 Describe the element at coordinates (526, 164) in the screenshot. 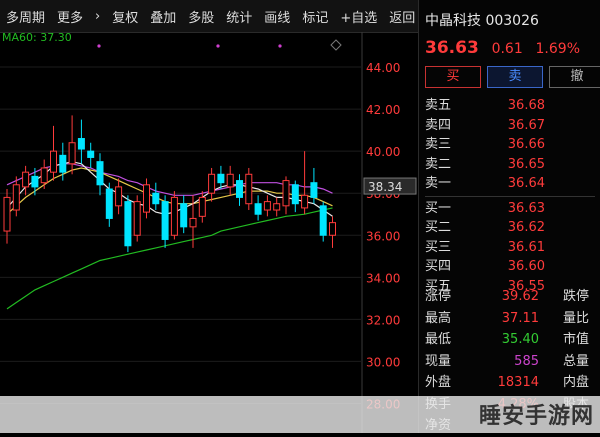

I see `order-level-price: 36.65` at that location.